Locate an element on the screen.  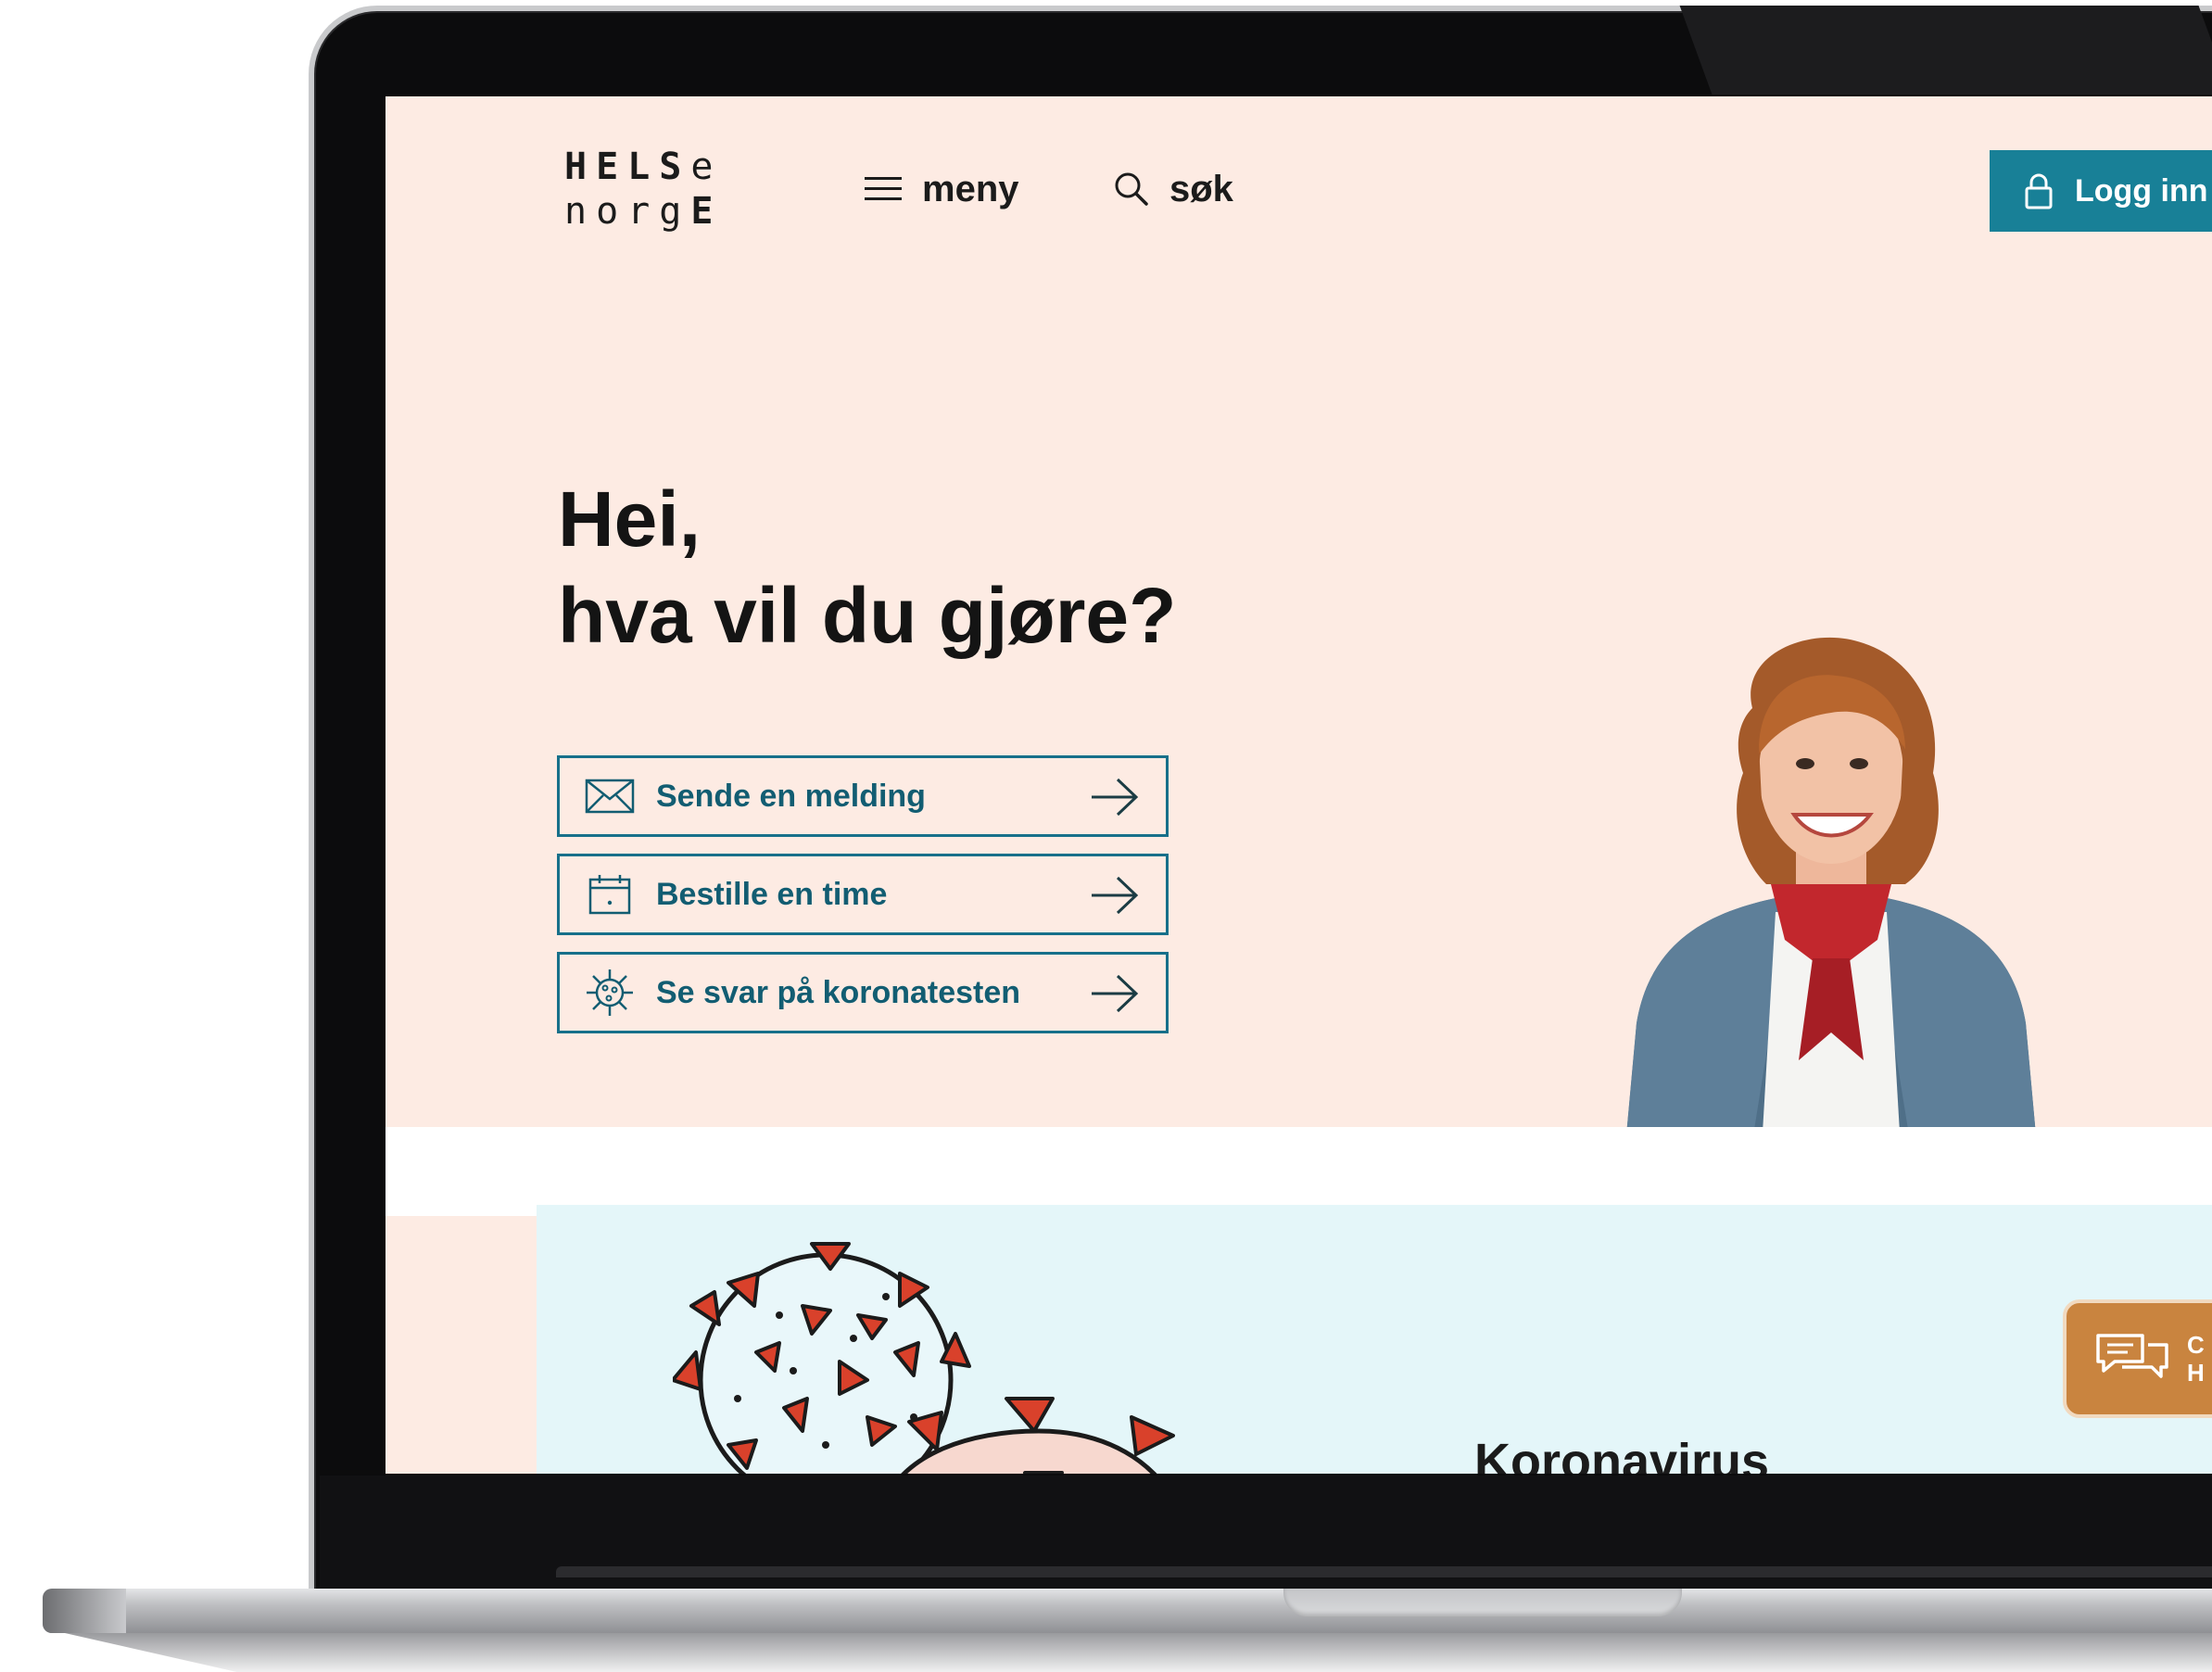
action-label: Bestille en time is located at coordinates (772, 894).